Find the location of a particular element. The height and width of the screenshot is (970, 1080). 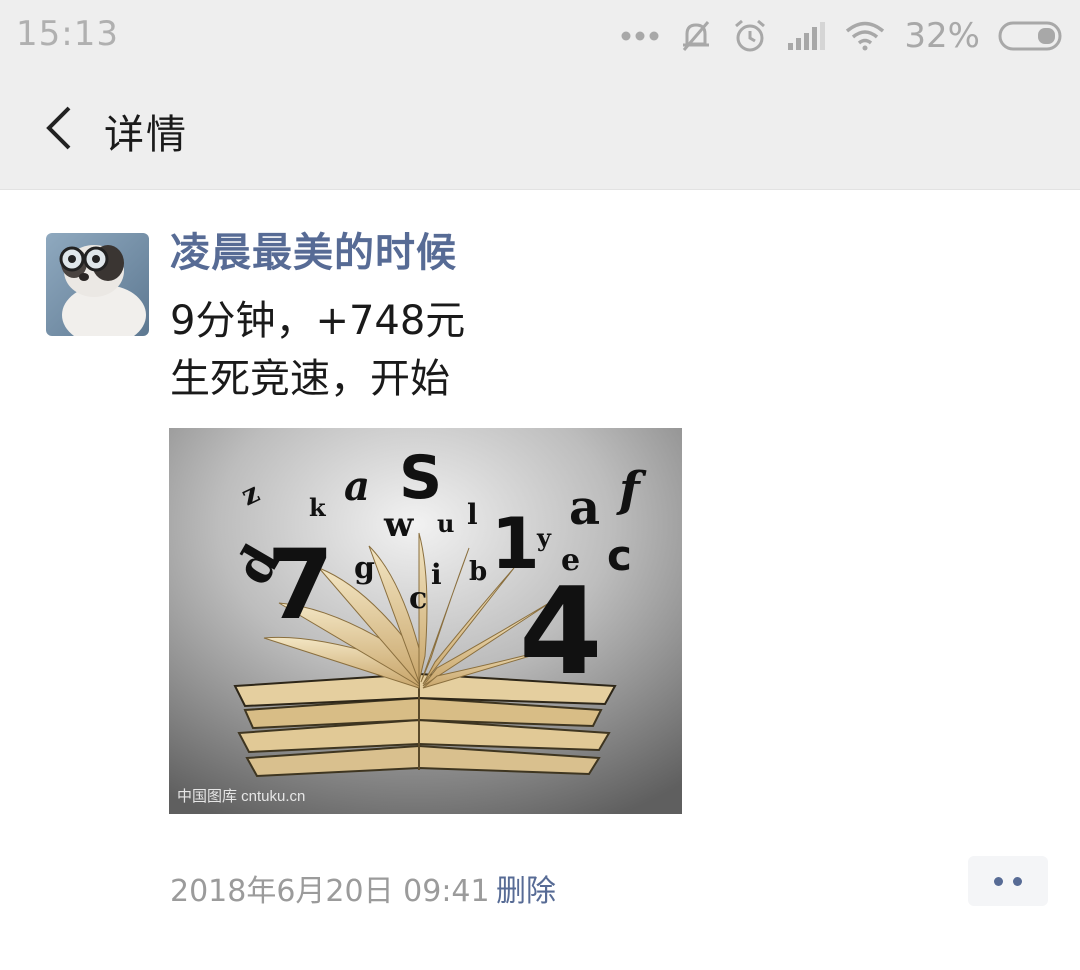

mute-icon is located at coordinates (696, 36).